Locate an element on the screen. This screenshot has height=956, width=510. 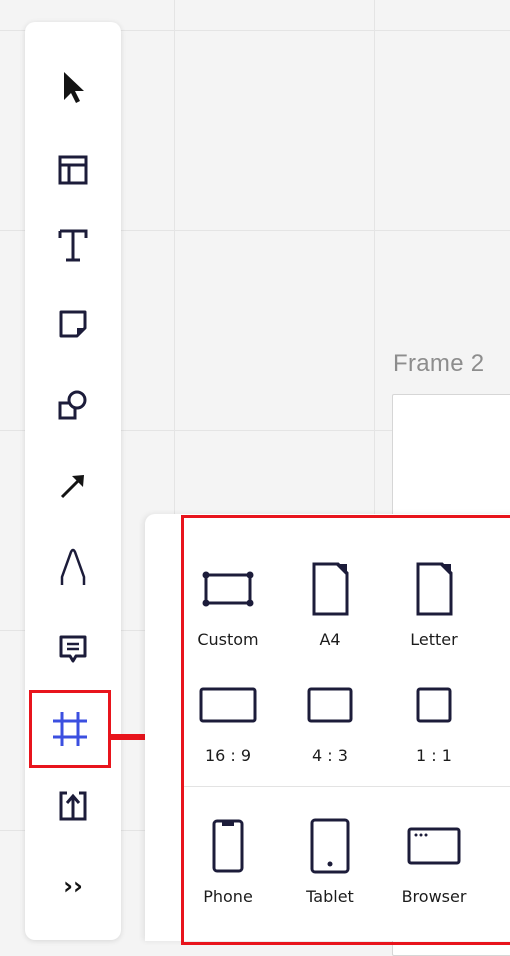
templates-tool-button is located at coordinates (73, 170).